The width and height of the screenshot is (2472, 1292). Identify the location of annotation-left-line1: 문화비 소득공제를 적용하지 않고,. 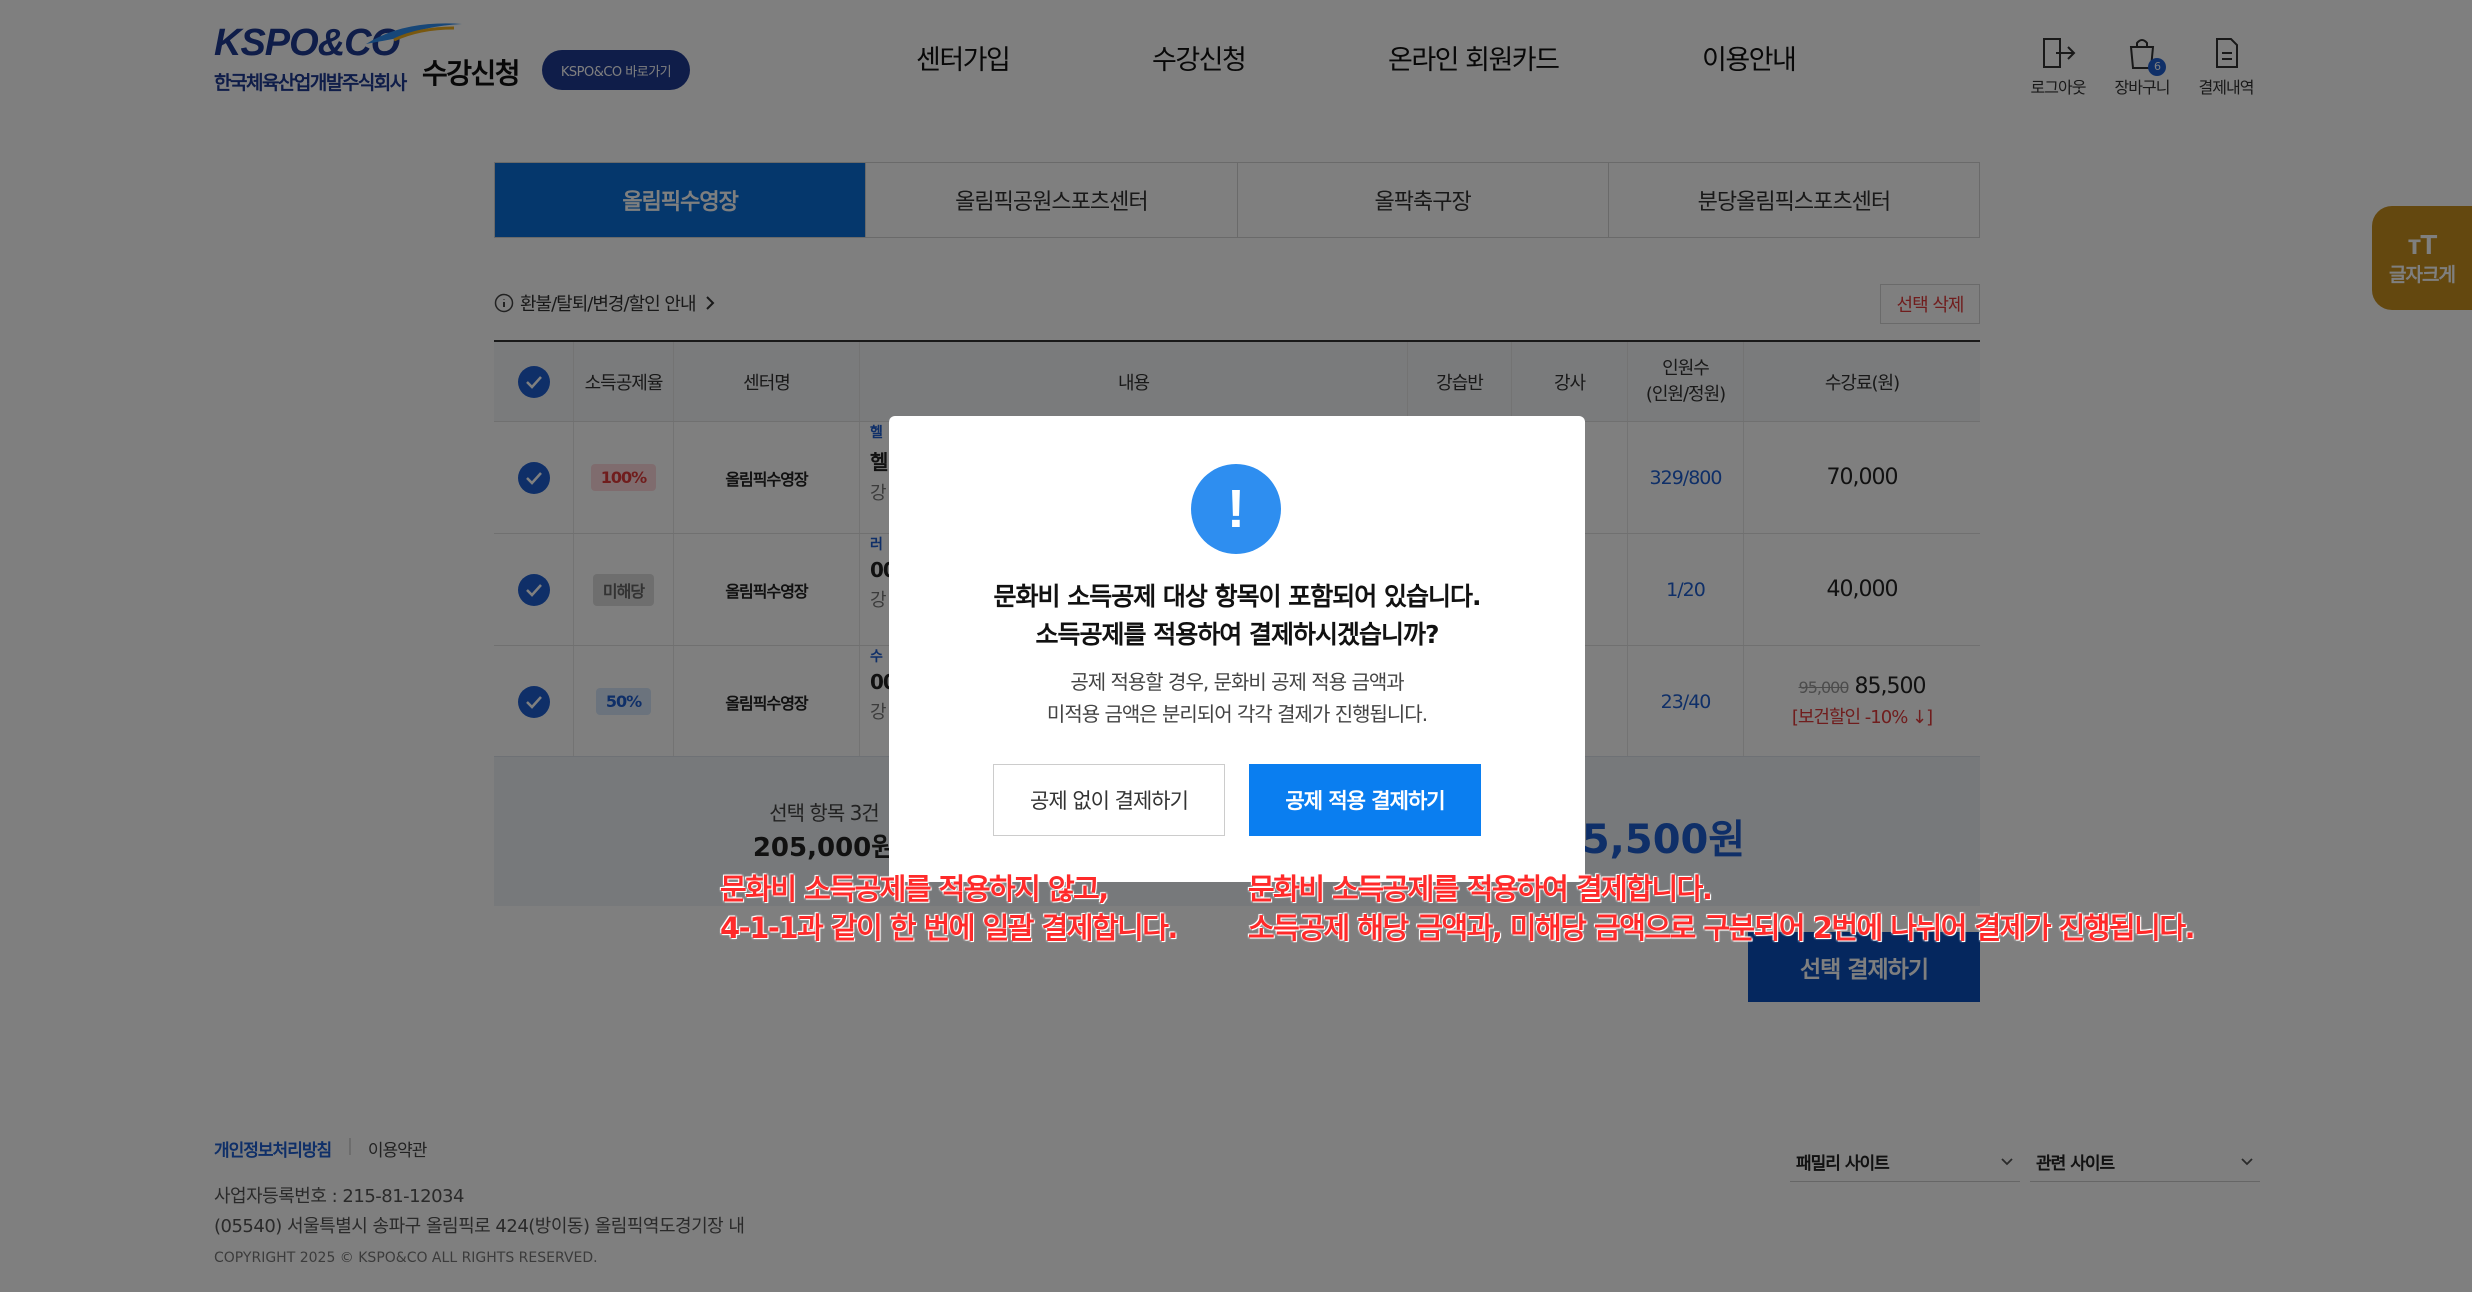
(914, 889).